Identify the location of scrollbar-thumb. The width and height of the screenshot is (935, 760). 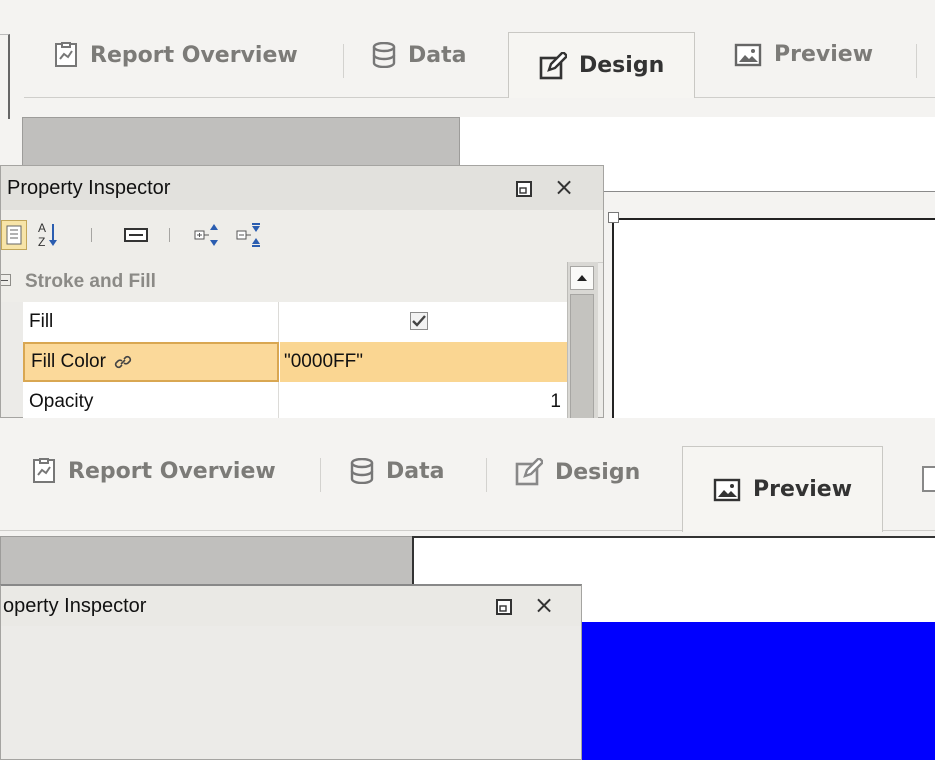
(582, 356).